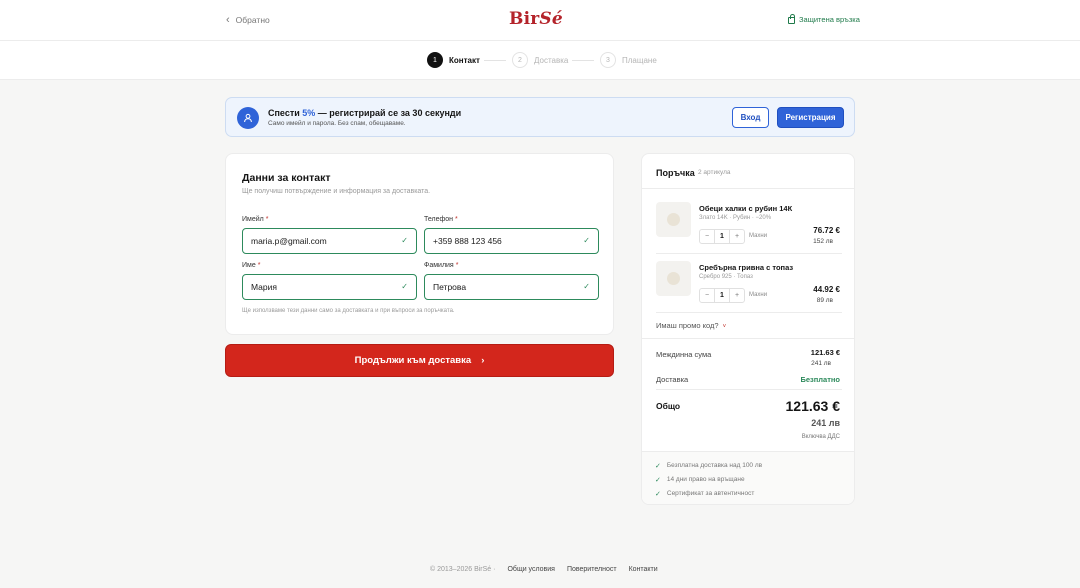 This screenshot has height=588, width=1080. Describe the element at coordinates (463, 569) in the screenshot. I see `copyright: © 2013–2026 BirSé ·` at that location.